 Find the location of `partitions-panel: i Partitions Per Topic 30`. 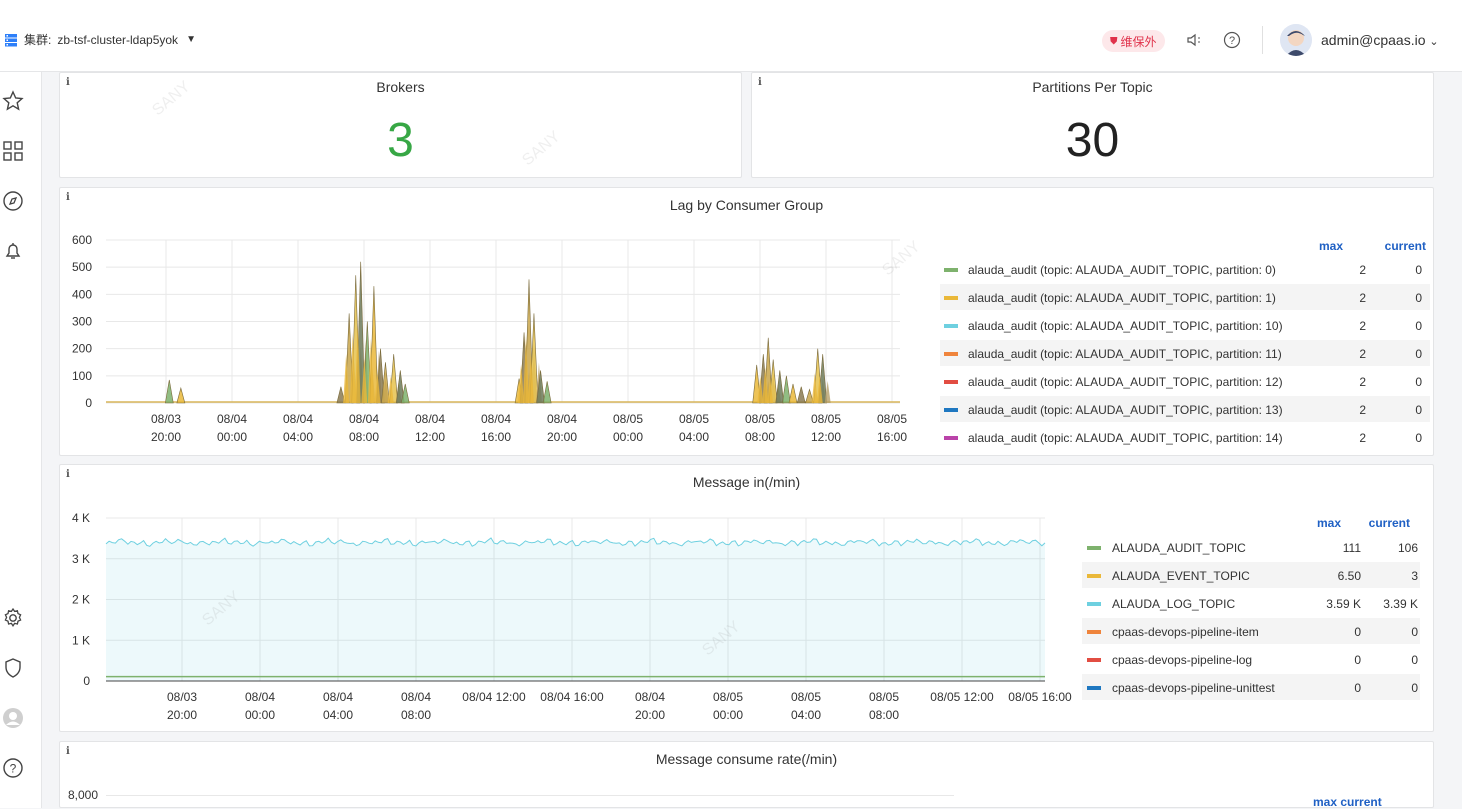

partitions-panel: i Partitions Per Topic 30 is located at coordinates (1092, 125).